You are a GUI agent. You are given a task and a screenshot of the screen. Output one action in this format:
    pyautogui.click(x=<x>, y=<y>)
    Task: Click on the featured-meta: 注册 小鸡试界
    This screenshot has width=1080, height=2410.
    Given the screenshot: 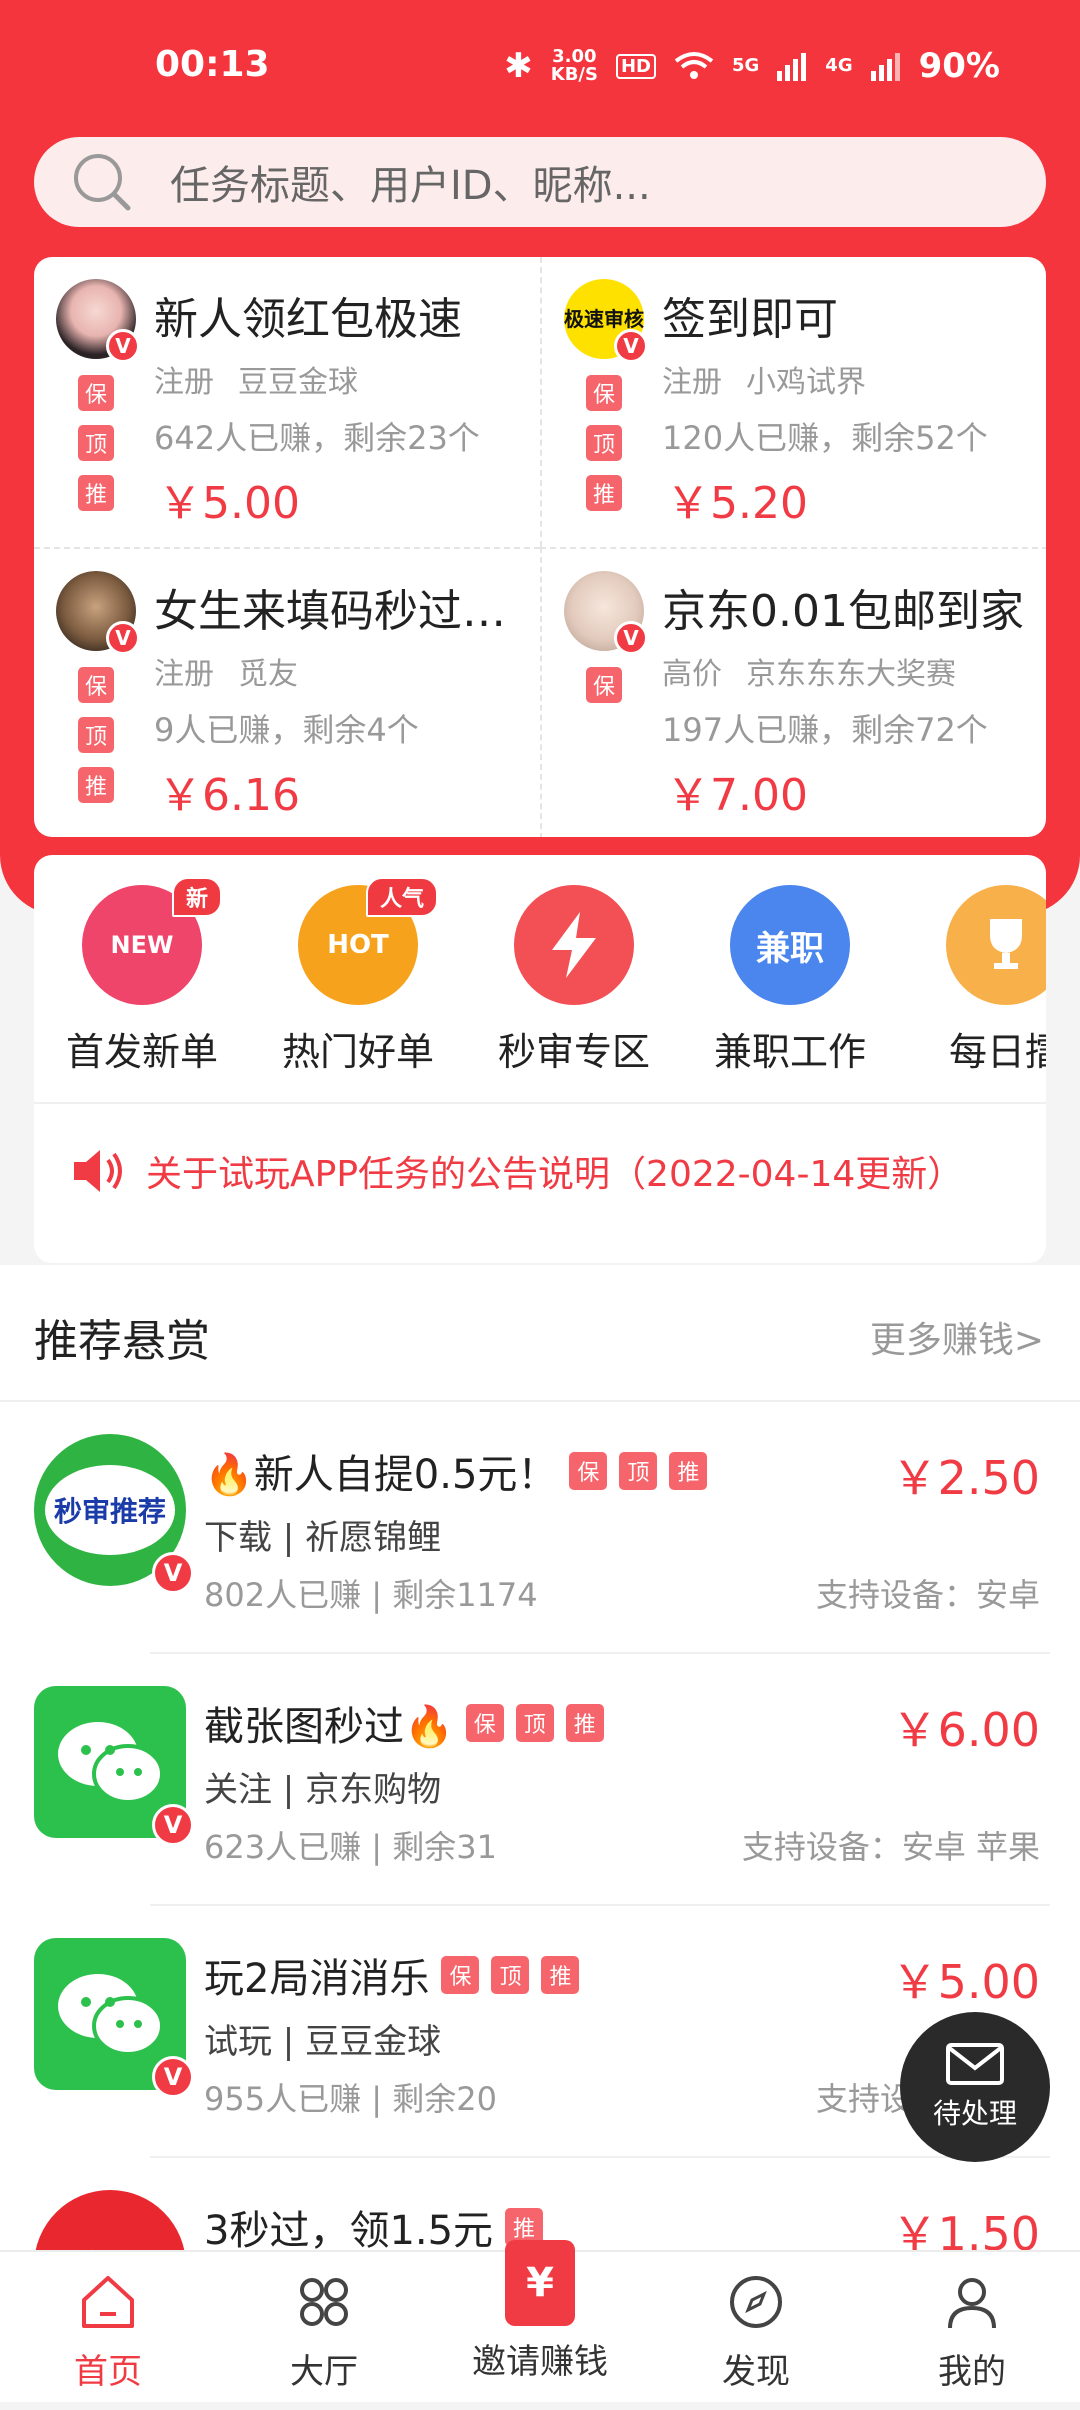 What is the action you would take?
    pyautogui.click(x=764, y=382)
    